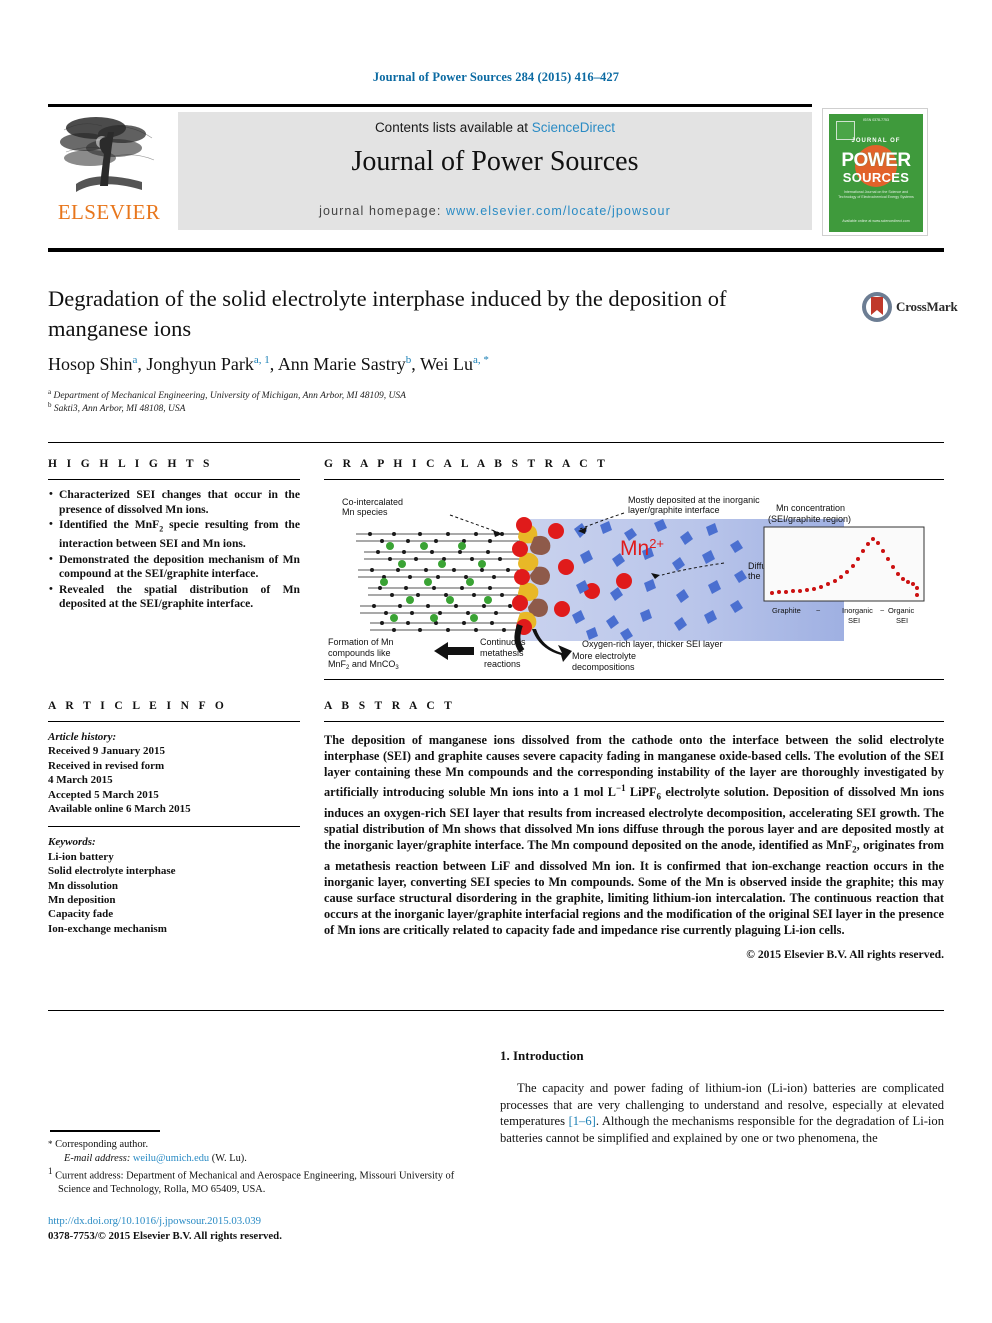 The width and height of the screenshot is (992, 1323). Describe the element at coordinates (857, 610) in the screenshot. I see `svg-text: Inorganic` at that location.